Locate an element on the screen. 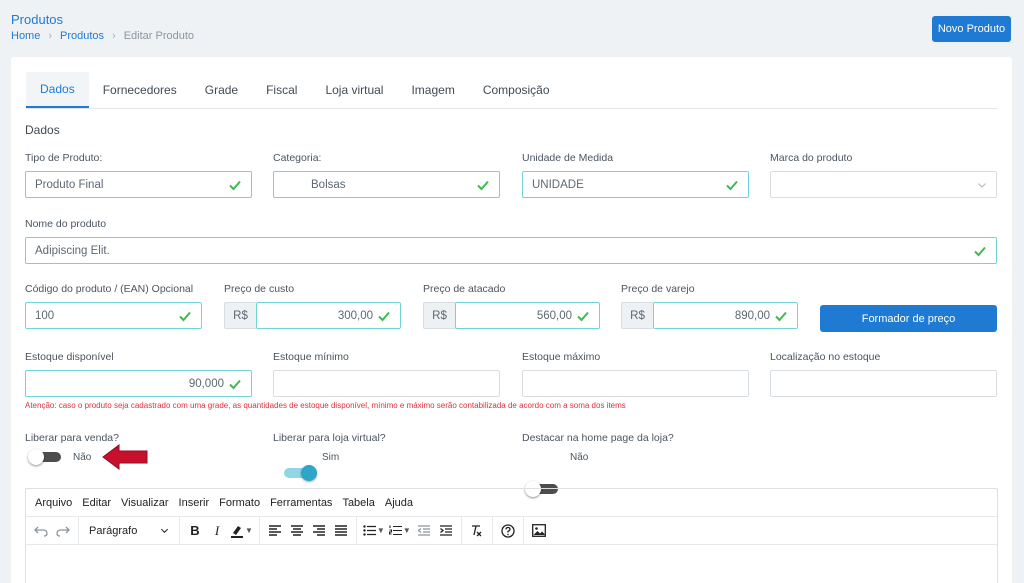  codigo-produto-label: Código do produto / (EAN) Opcional is located at coordinates (109, 289).